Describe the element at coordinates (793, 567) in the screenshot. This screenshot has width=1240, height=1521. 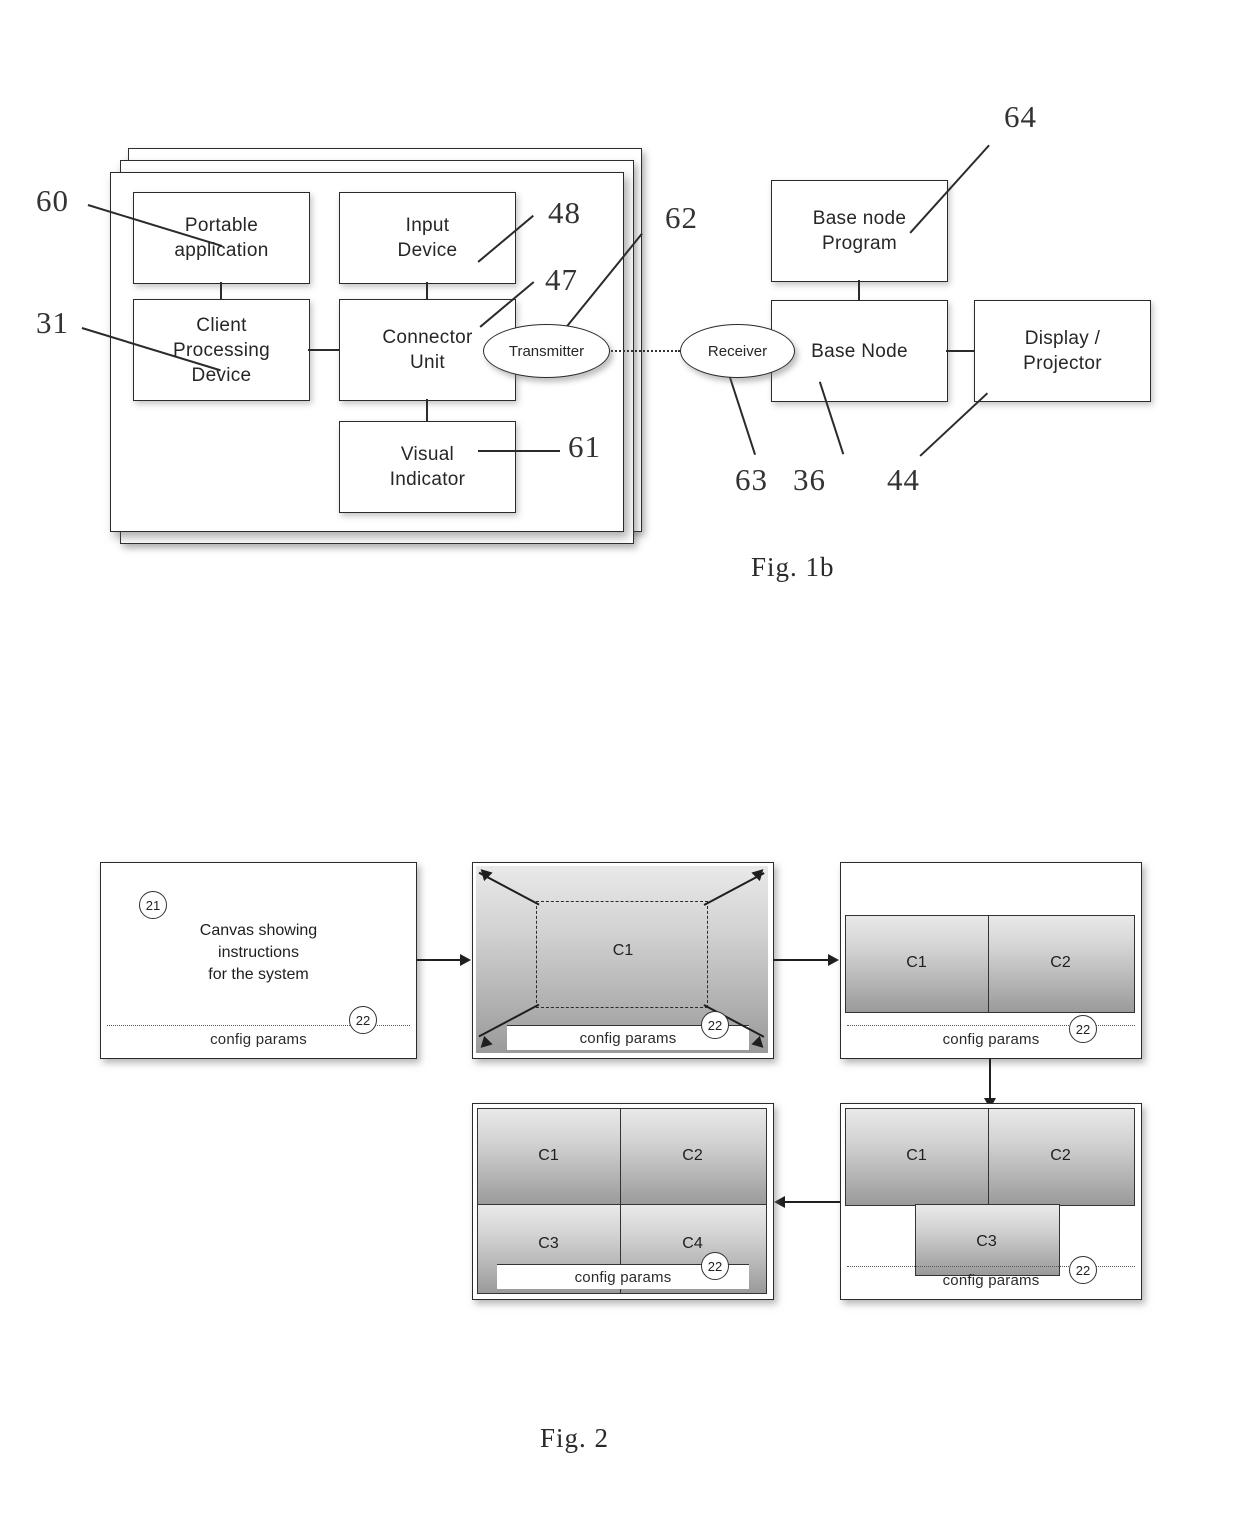
I see `figure-1b-caption: Fig. 1b` at that location.